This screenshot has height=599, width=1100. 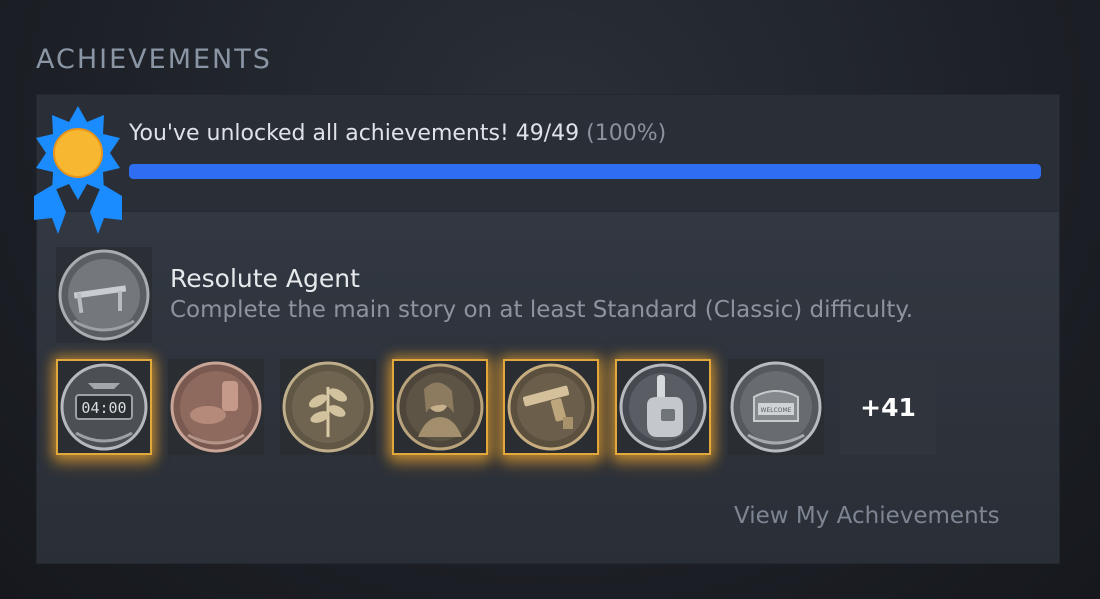 I want to click on medal-ribbon-icon, so click(x=78, y=170).